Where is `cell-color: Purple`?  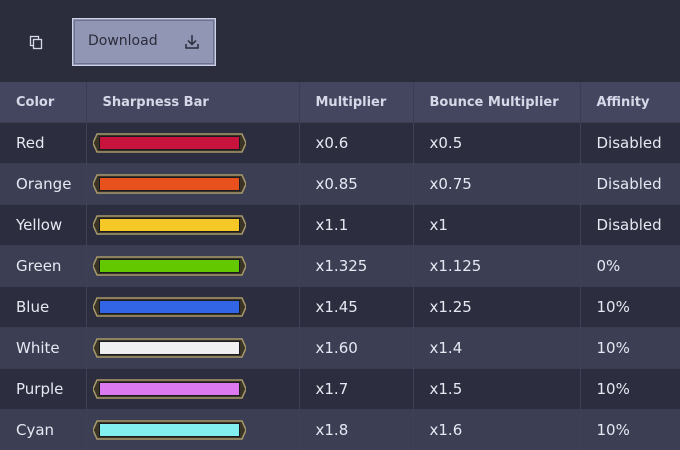
cell-color: Purple is located at coordinates (43, 389).